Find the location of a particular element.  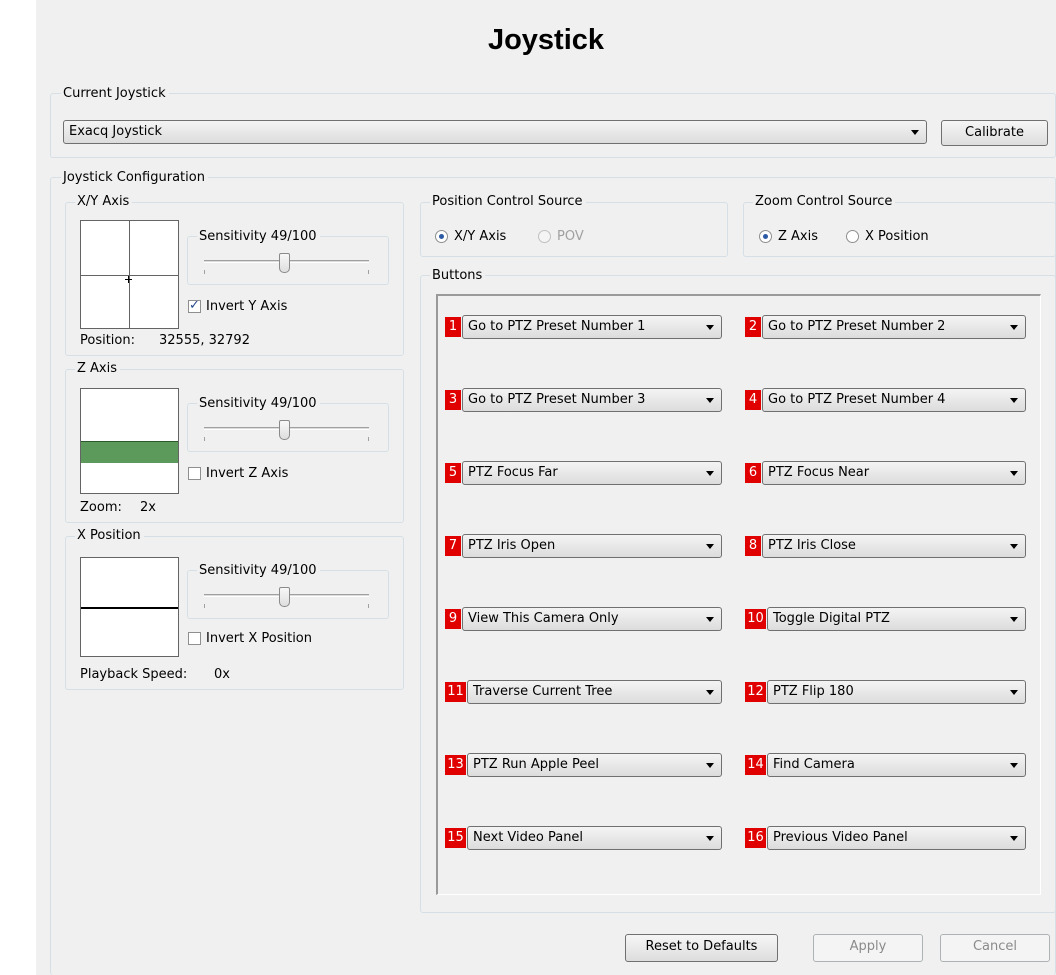

buttons-group-label: Buttons is located at coordinates (458, 276).